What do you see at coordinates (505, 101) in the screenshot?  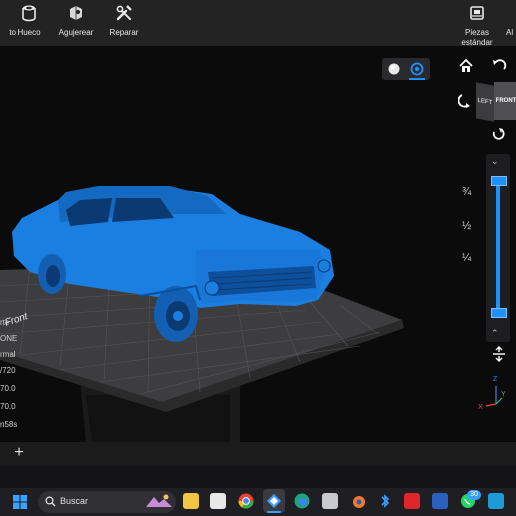 I see `view-cube-front-face: FRONT` at bounding box center [505, 101].